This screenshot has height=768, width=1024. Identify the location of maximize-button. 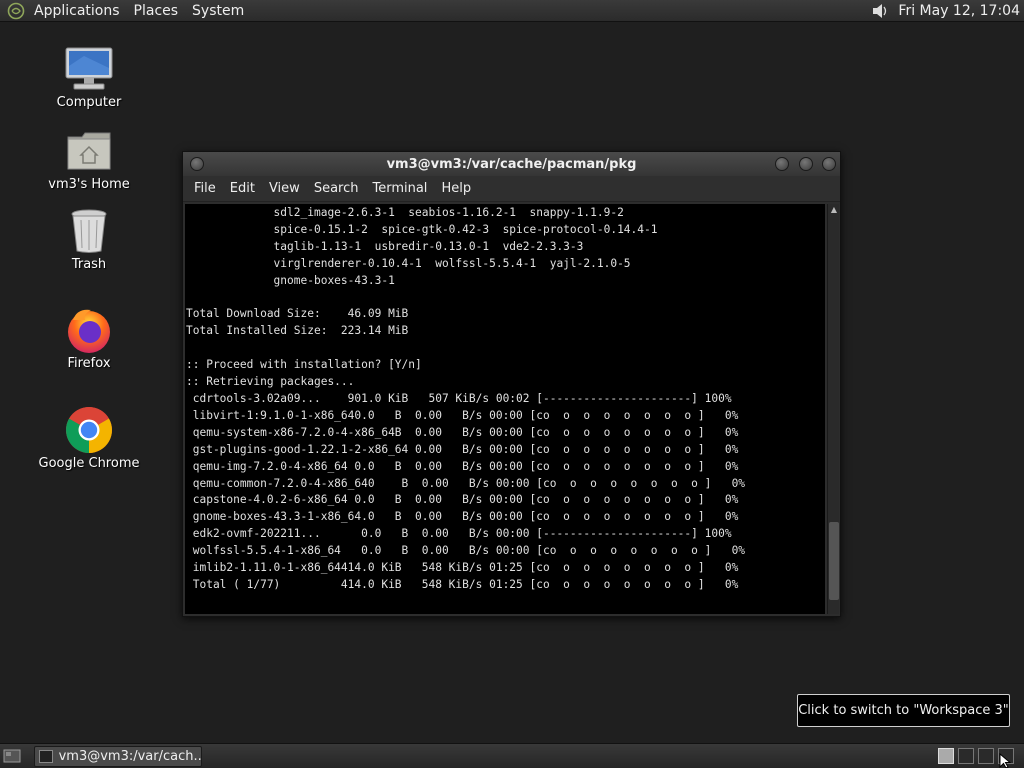
(806, 164).